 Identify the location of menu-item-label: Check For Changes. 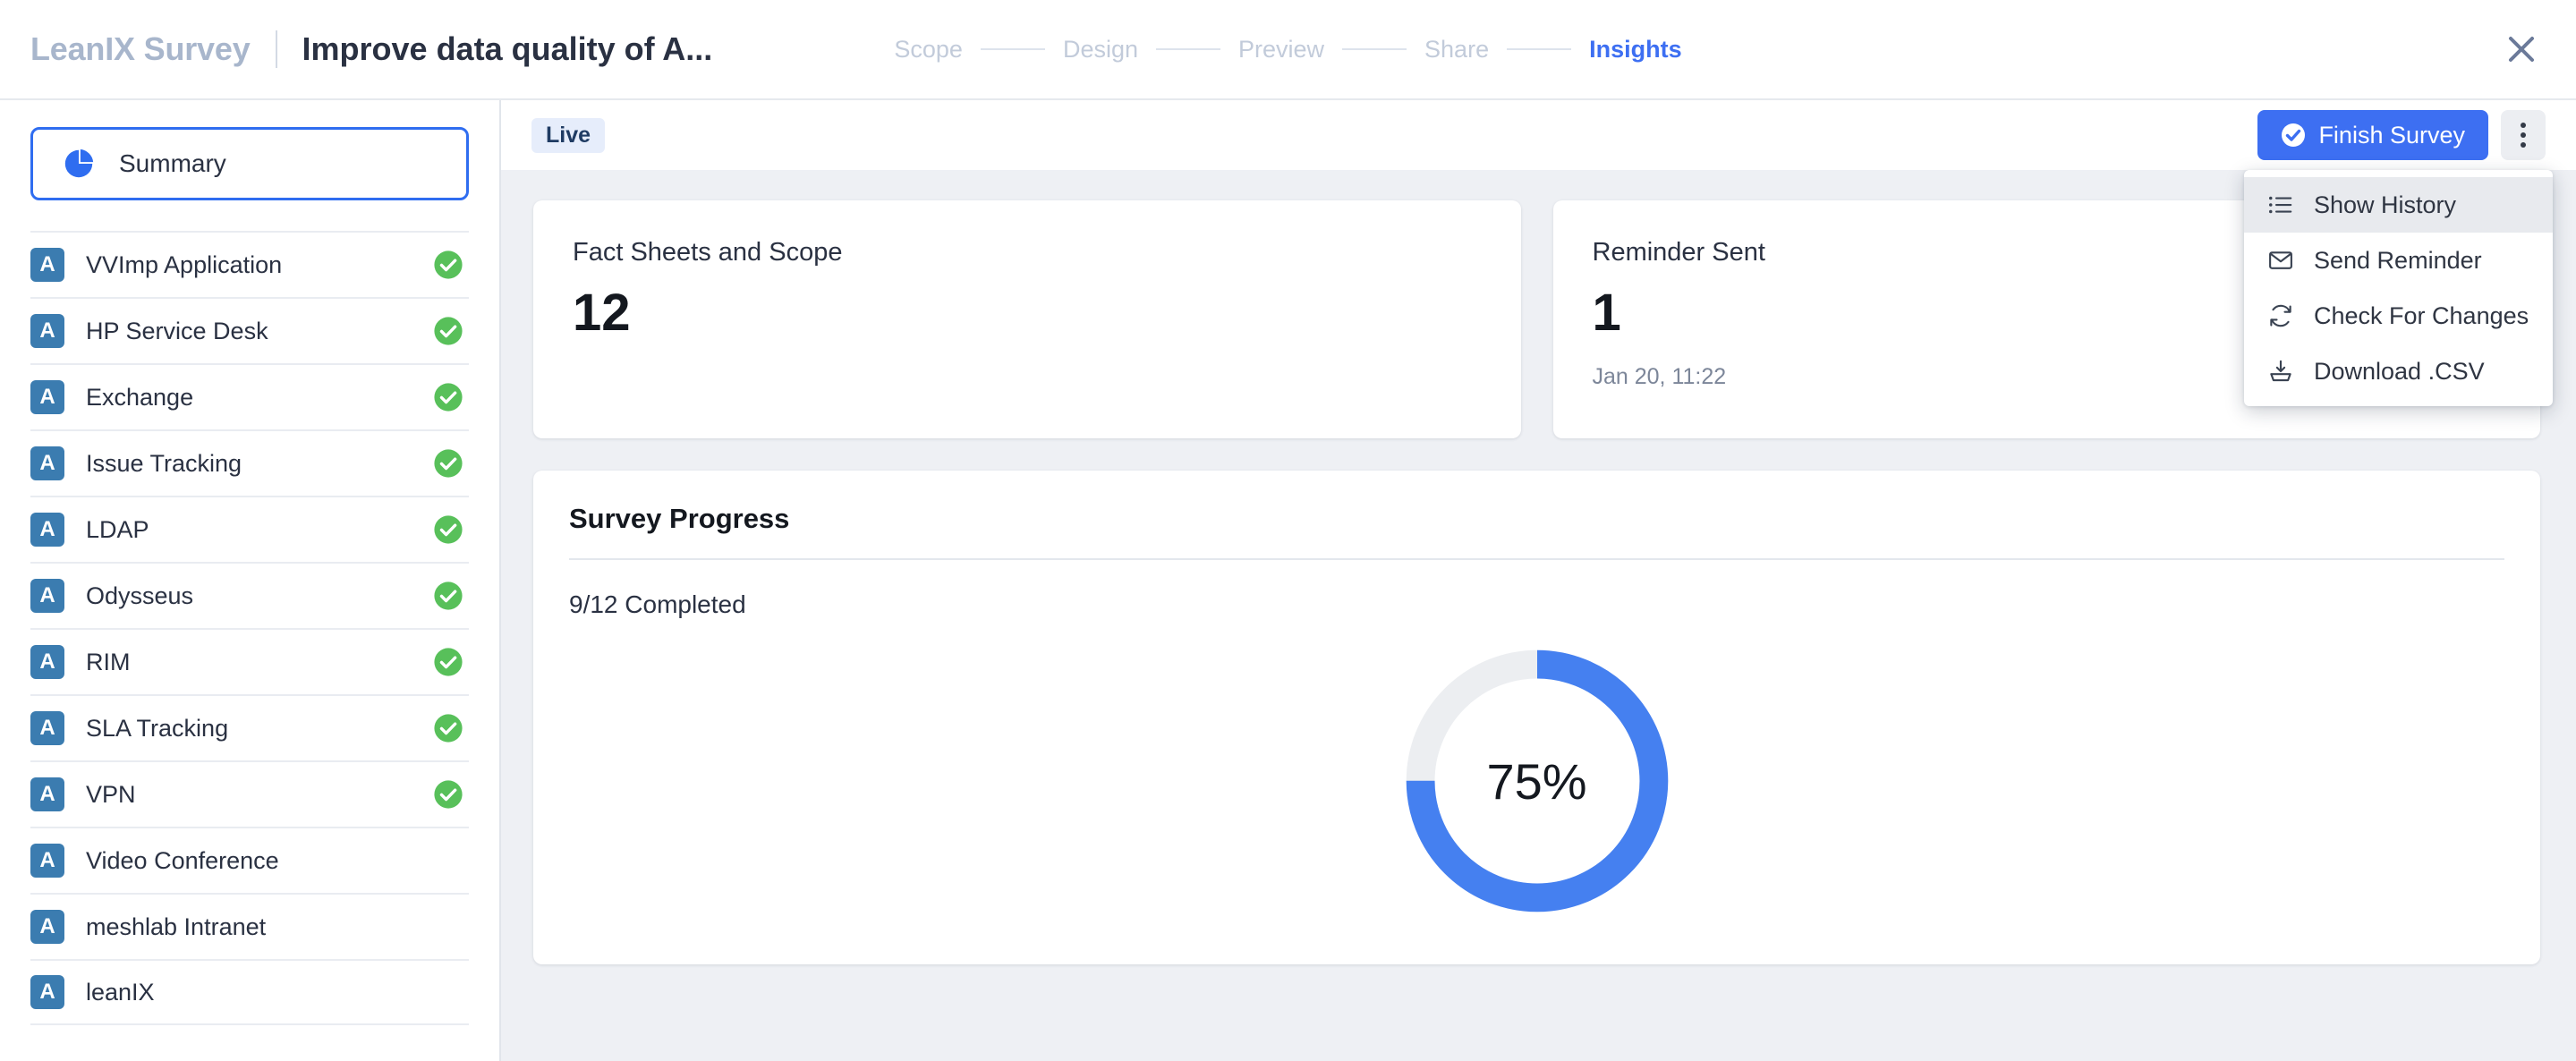
(2421, 315).